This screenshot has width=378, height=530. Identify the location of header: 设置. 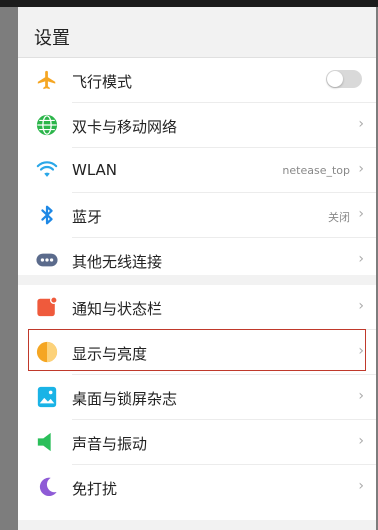
(197, 32).